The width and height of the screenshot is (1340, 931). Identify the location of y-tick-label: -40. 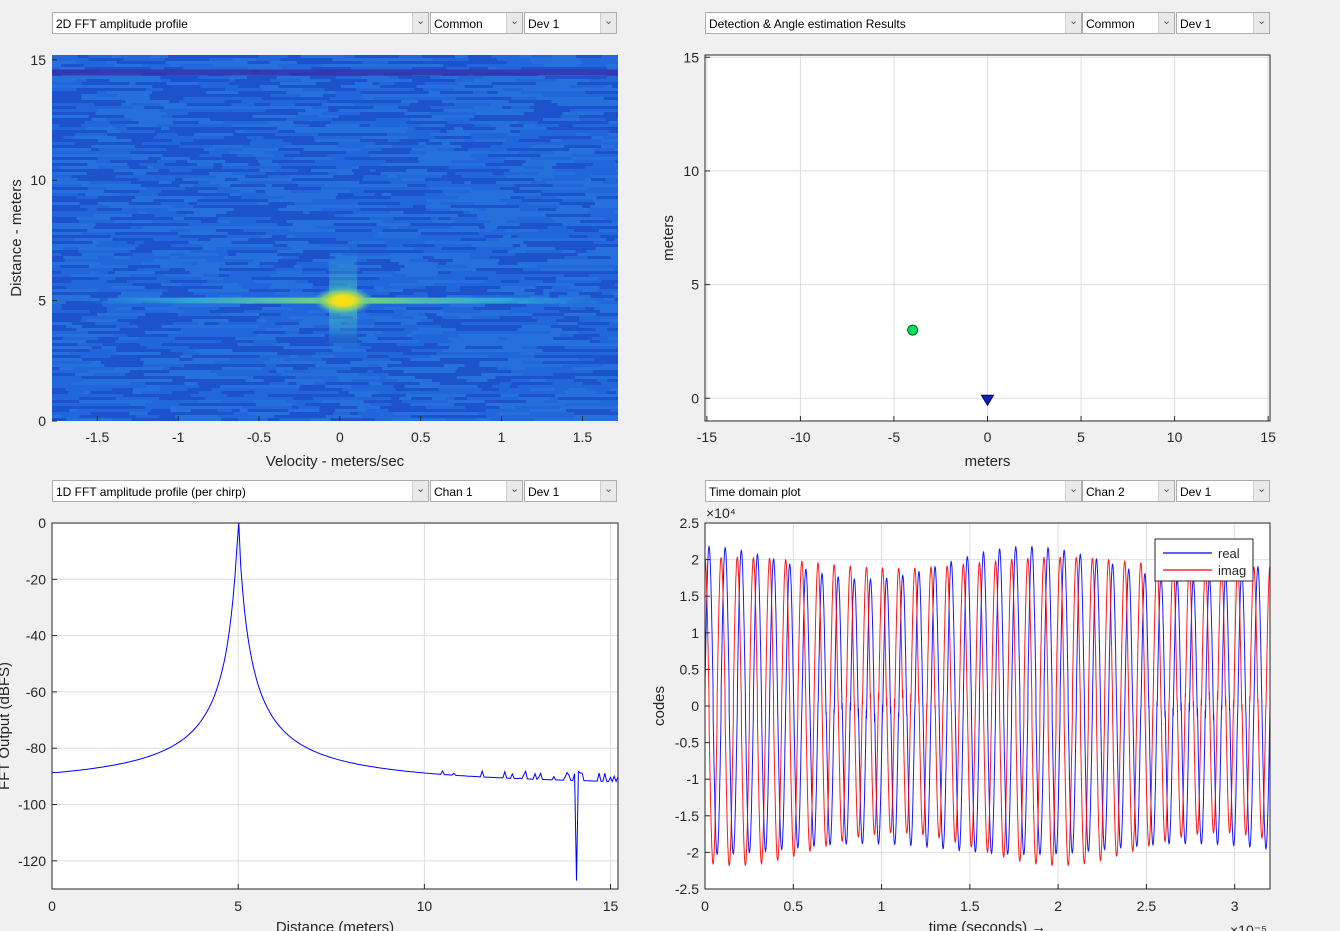
(36, 636).